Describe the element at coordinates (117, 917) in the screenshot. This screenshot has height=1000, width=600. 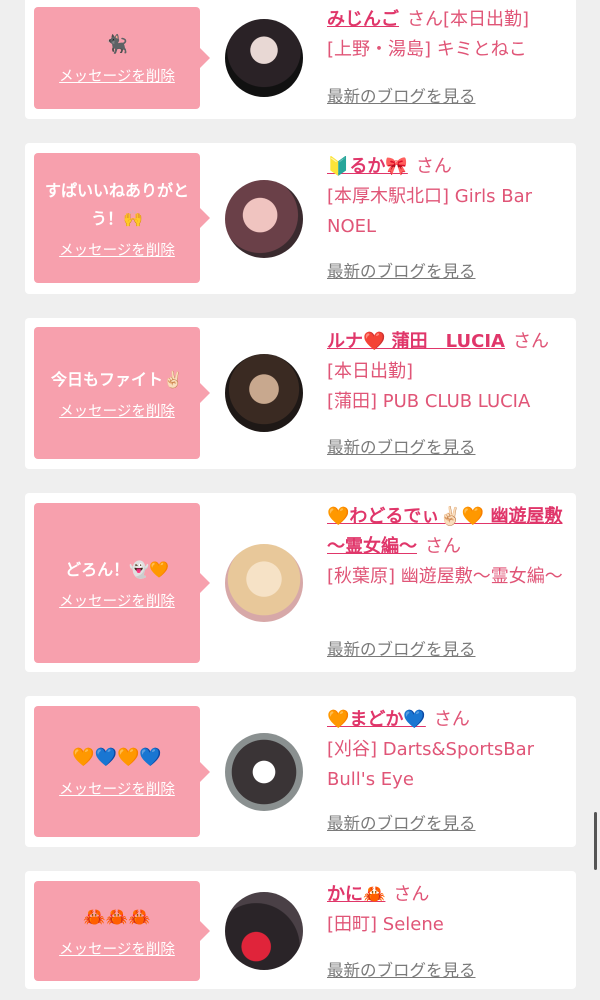
I see `message-text: 🦀🦀🦀` at that location.